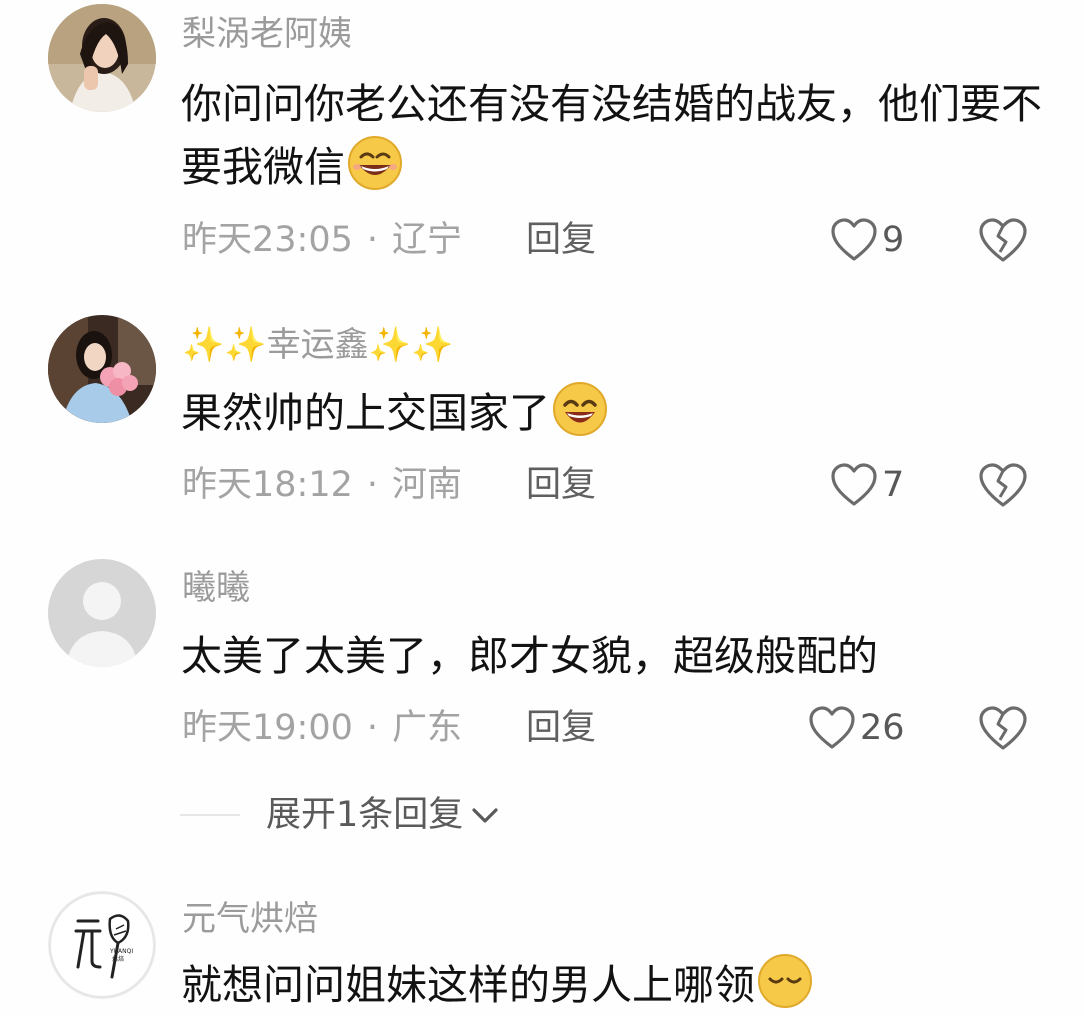  I want to click on comment-text-content: 果然帅的上交国家了, so click(365, 413).